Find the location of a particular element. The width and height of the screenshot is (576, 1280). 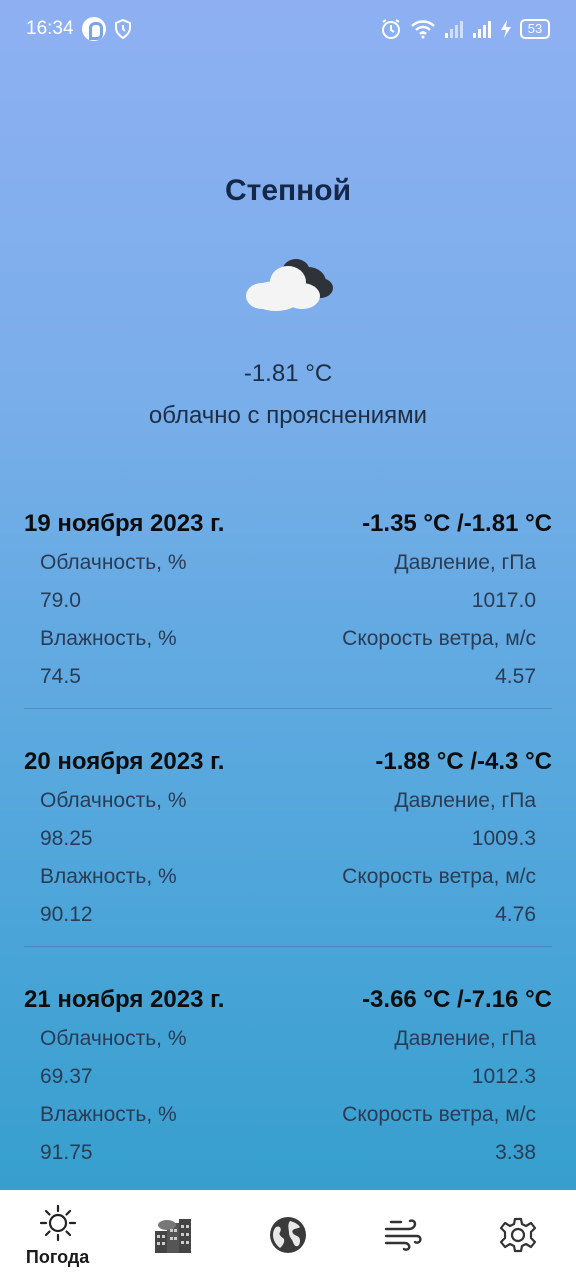

pressure-value: 1009.3 is located at coordinates (503, 838).